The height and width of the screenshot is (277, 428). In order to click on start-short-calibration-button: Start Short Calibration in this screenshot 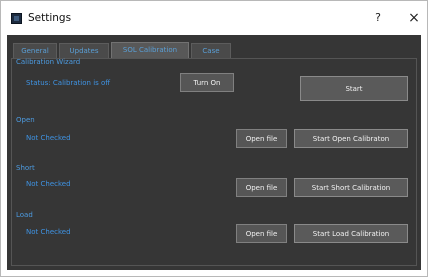, I will do `click(351, 187)`.